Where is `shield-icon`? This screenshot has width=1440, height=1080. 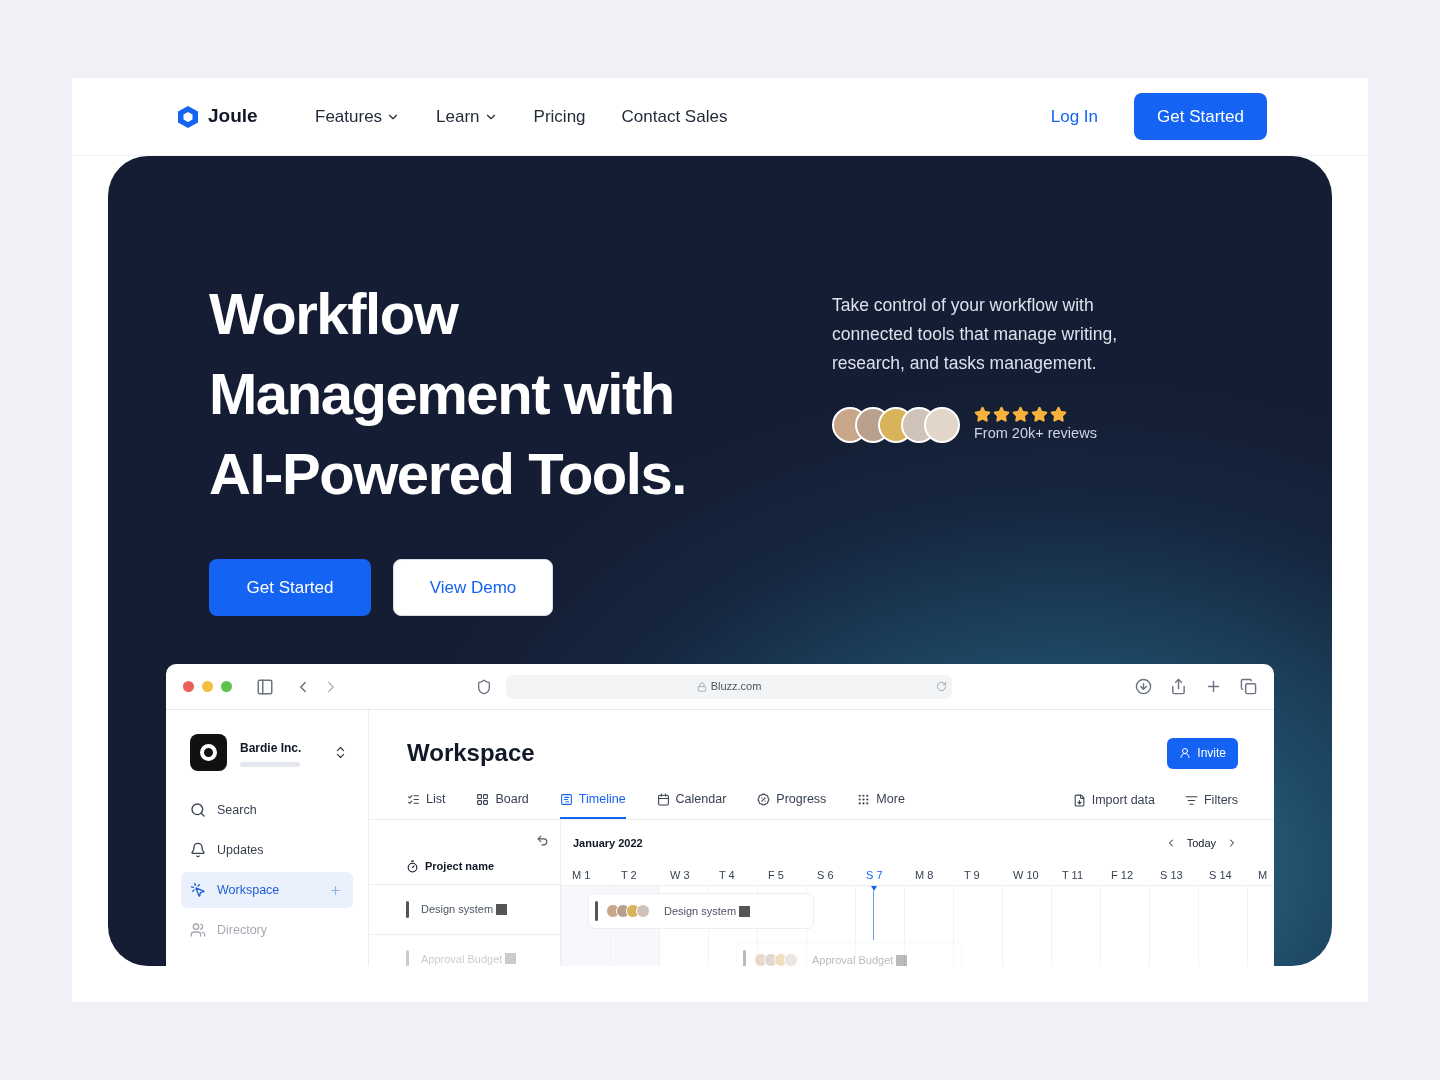 shield-icon is located at coordinates (484, 686).